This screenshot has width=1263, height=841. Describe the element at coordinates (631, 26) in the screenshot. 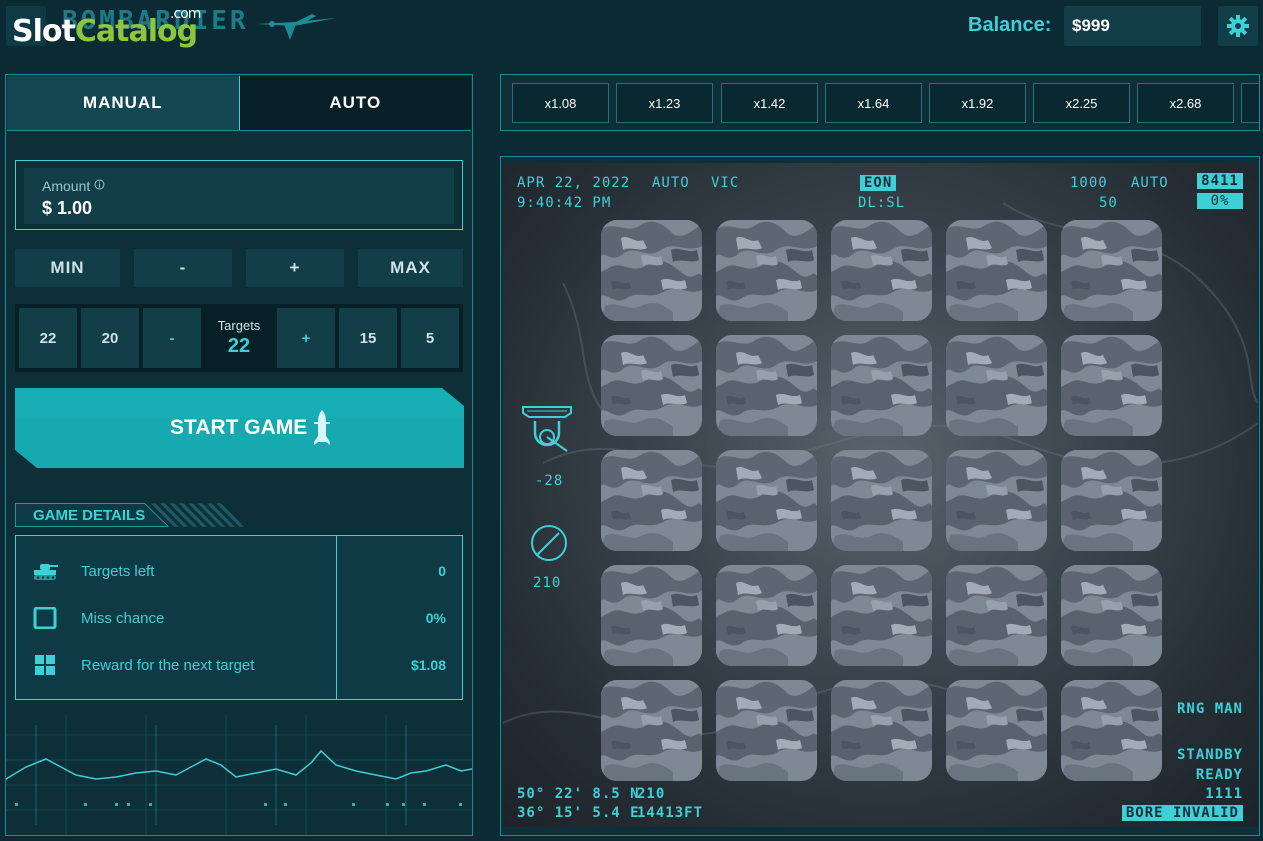

I see `header: BOMBARDIER SlotCatalog .com Balance: $999` at that location.